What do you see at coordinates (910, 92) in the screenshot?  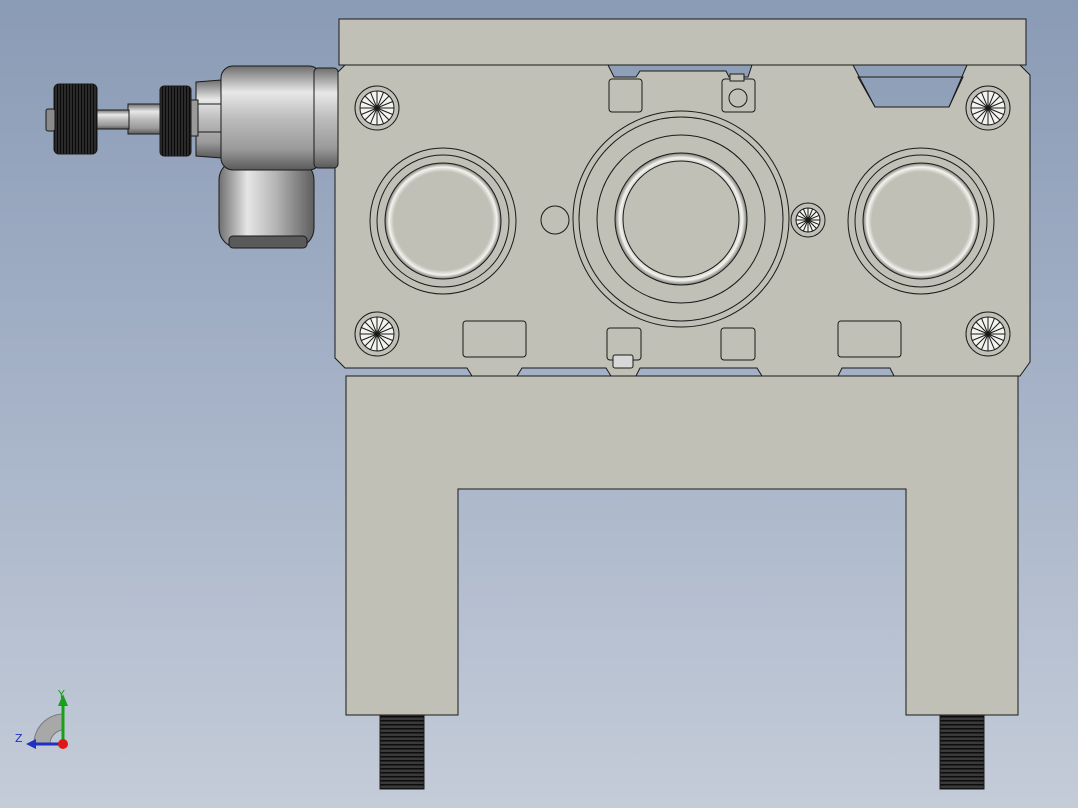 I see `top-chamfer-detail` at bounding box center [910, 92].